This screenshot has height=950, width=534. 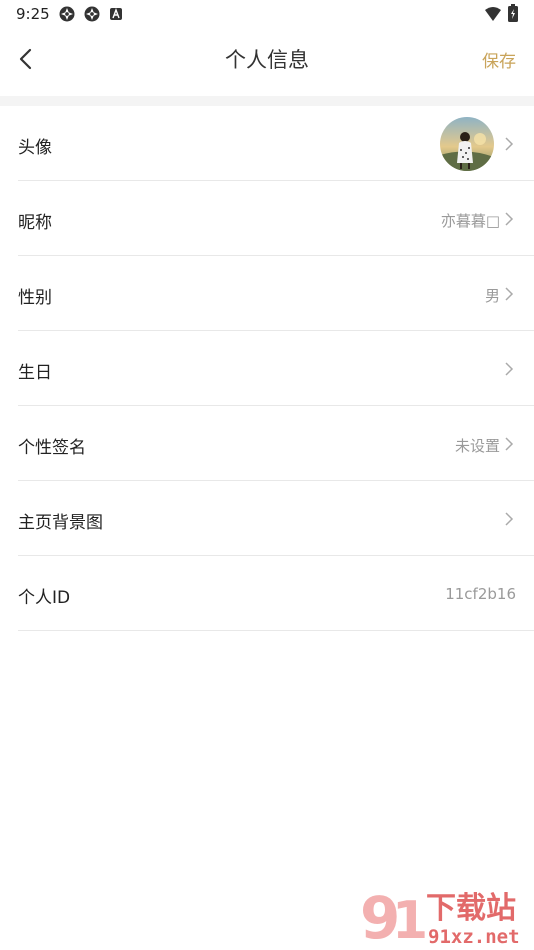 What do you see at coordinates (267, 293) in the screenshot?
I see `row-gender: 性别 男` at bounding box center [267, 293].